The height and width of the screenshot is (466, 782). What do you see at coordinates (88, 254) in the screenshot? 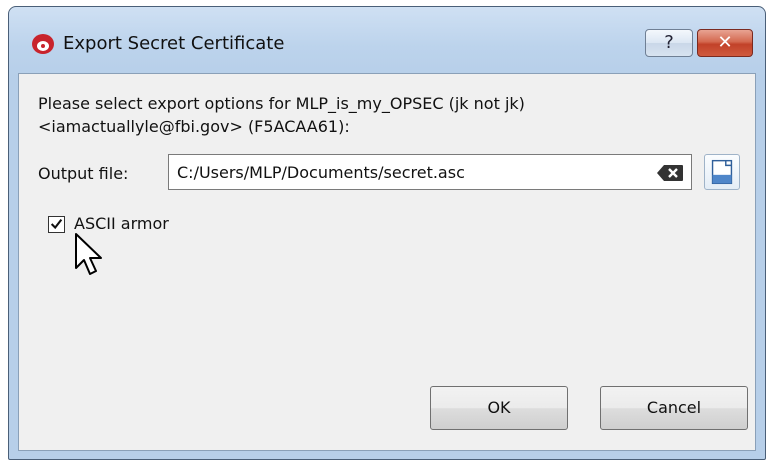
I see `mouse-pointer-icon` at bounding box center [88, 254].